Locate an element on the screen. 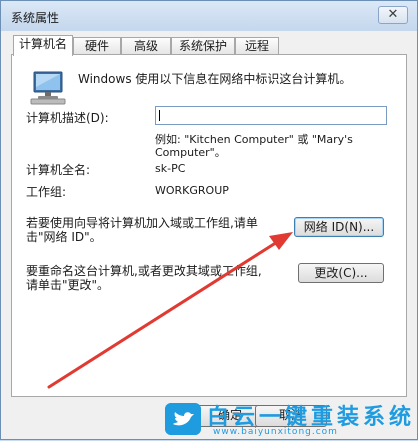  text-caret is located at coordinates (159, 115).